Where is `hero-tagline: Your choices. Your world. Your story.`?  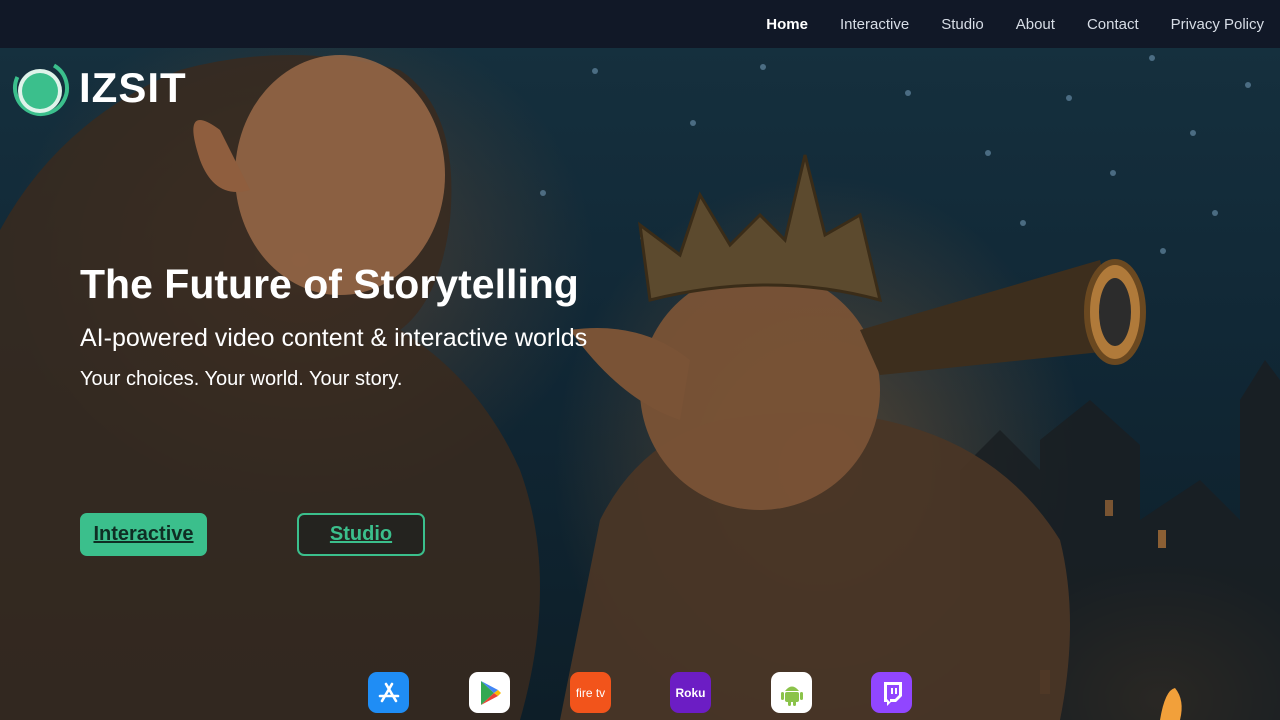 hero-tagline: Your choices. Your world. Your story. is located at coordinates (241, 379).